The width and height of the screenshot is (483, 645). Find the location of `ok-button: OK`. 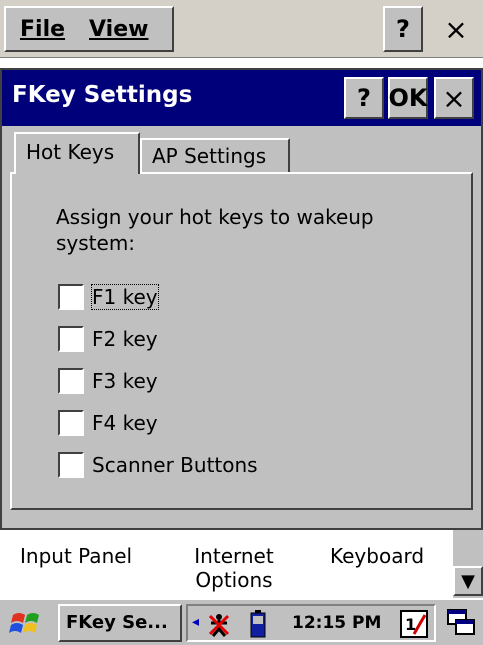

ok-button: OK is located at coordinates (408, 98).